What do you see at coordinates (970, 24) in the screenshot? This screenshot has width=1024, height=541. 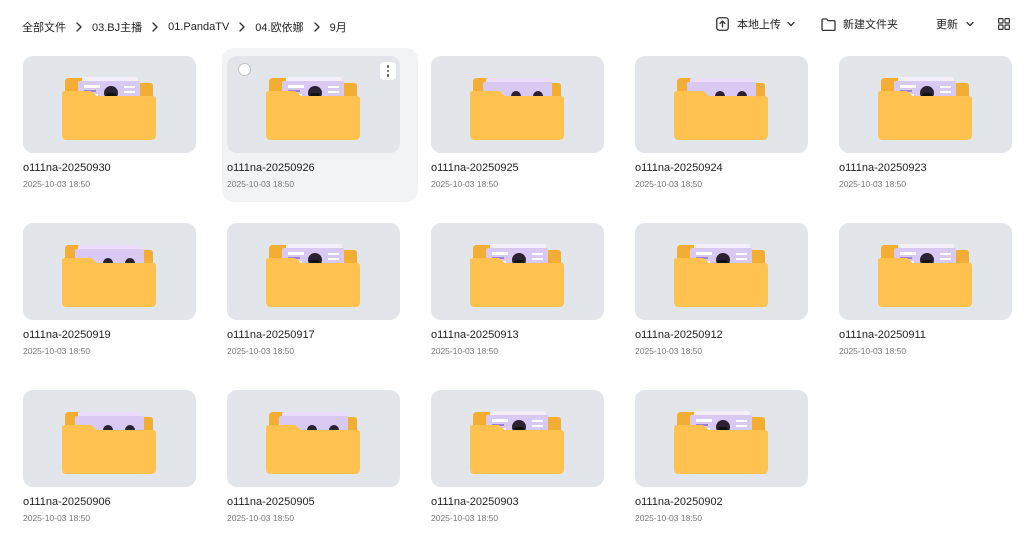 I see `chevron-down-icon` at bounding box center [970, 24].